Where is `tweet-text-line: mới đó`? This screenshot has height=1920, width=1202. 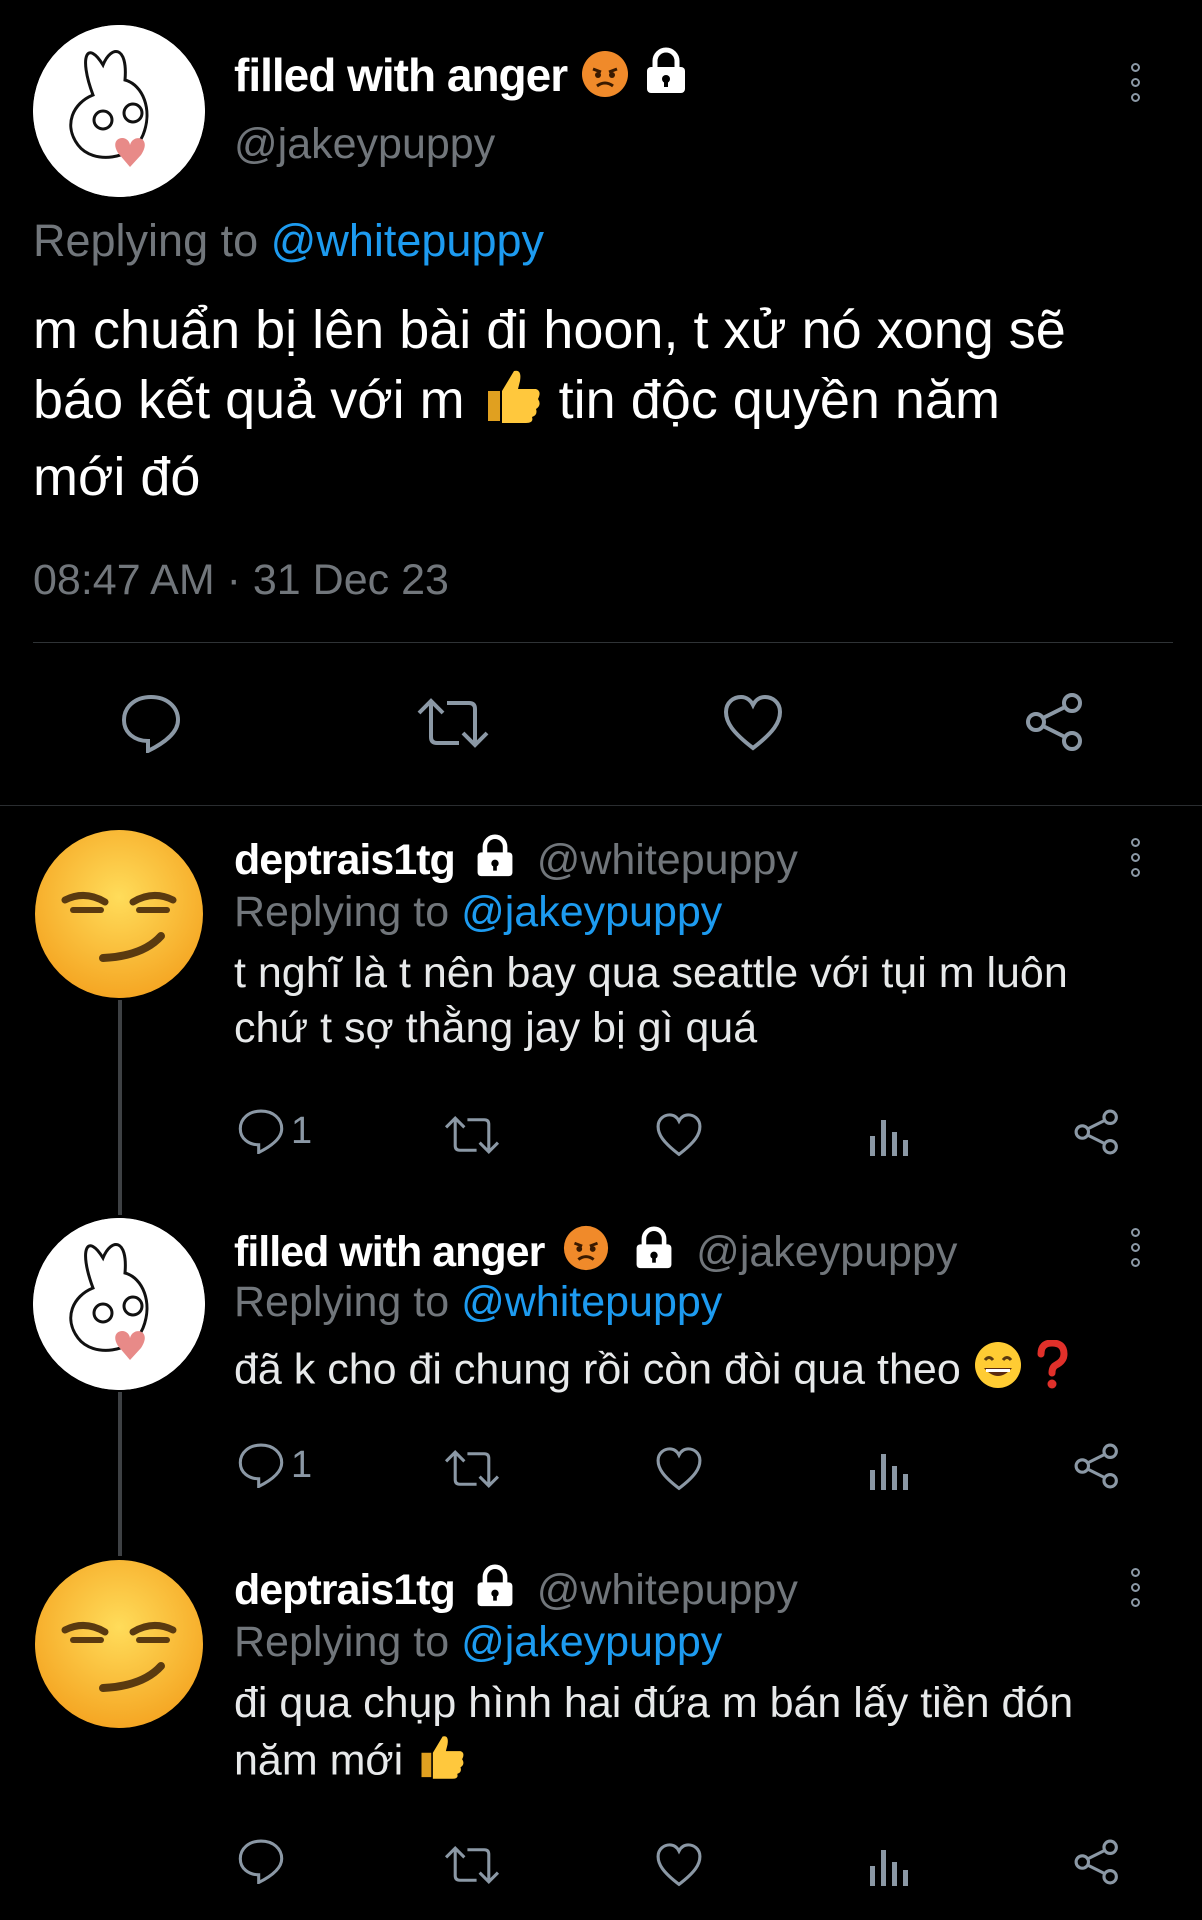 tweet-text-line: mới đó is located at coordinates (117, 477).